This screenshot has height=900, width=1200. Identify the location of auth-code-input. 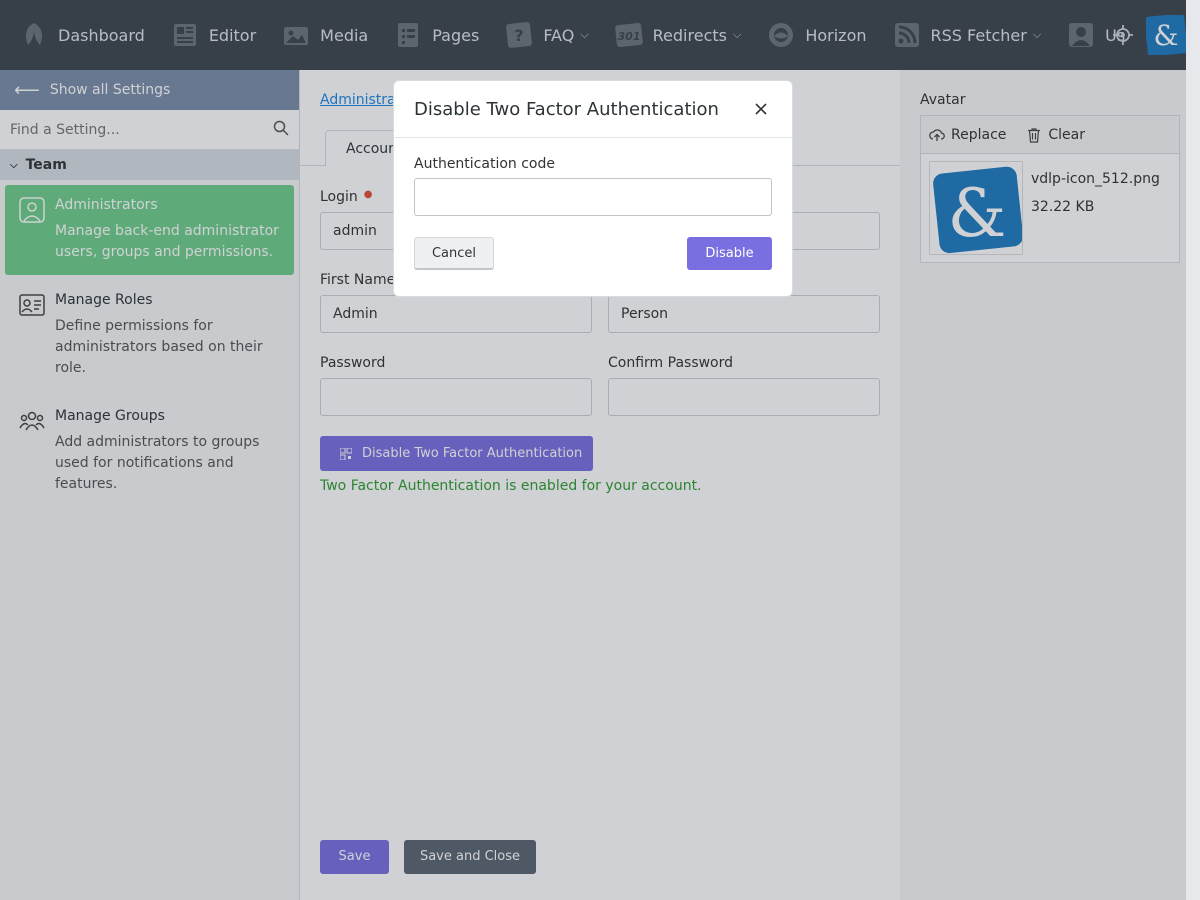
(593, 197).